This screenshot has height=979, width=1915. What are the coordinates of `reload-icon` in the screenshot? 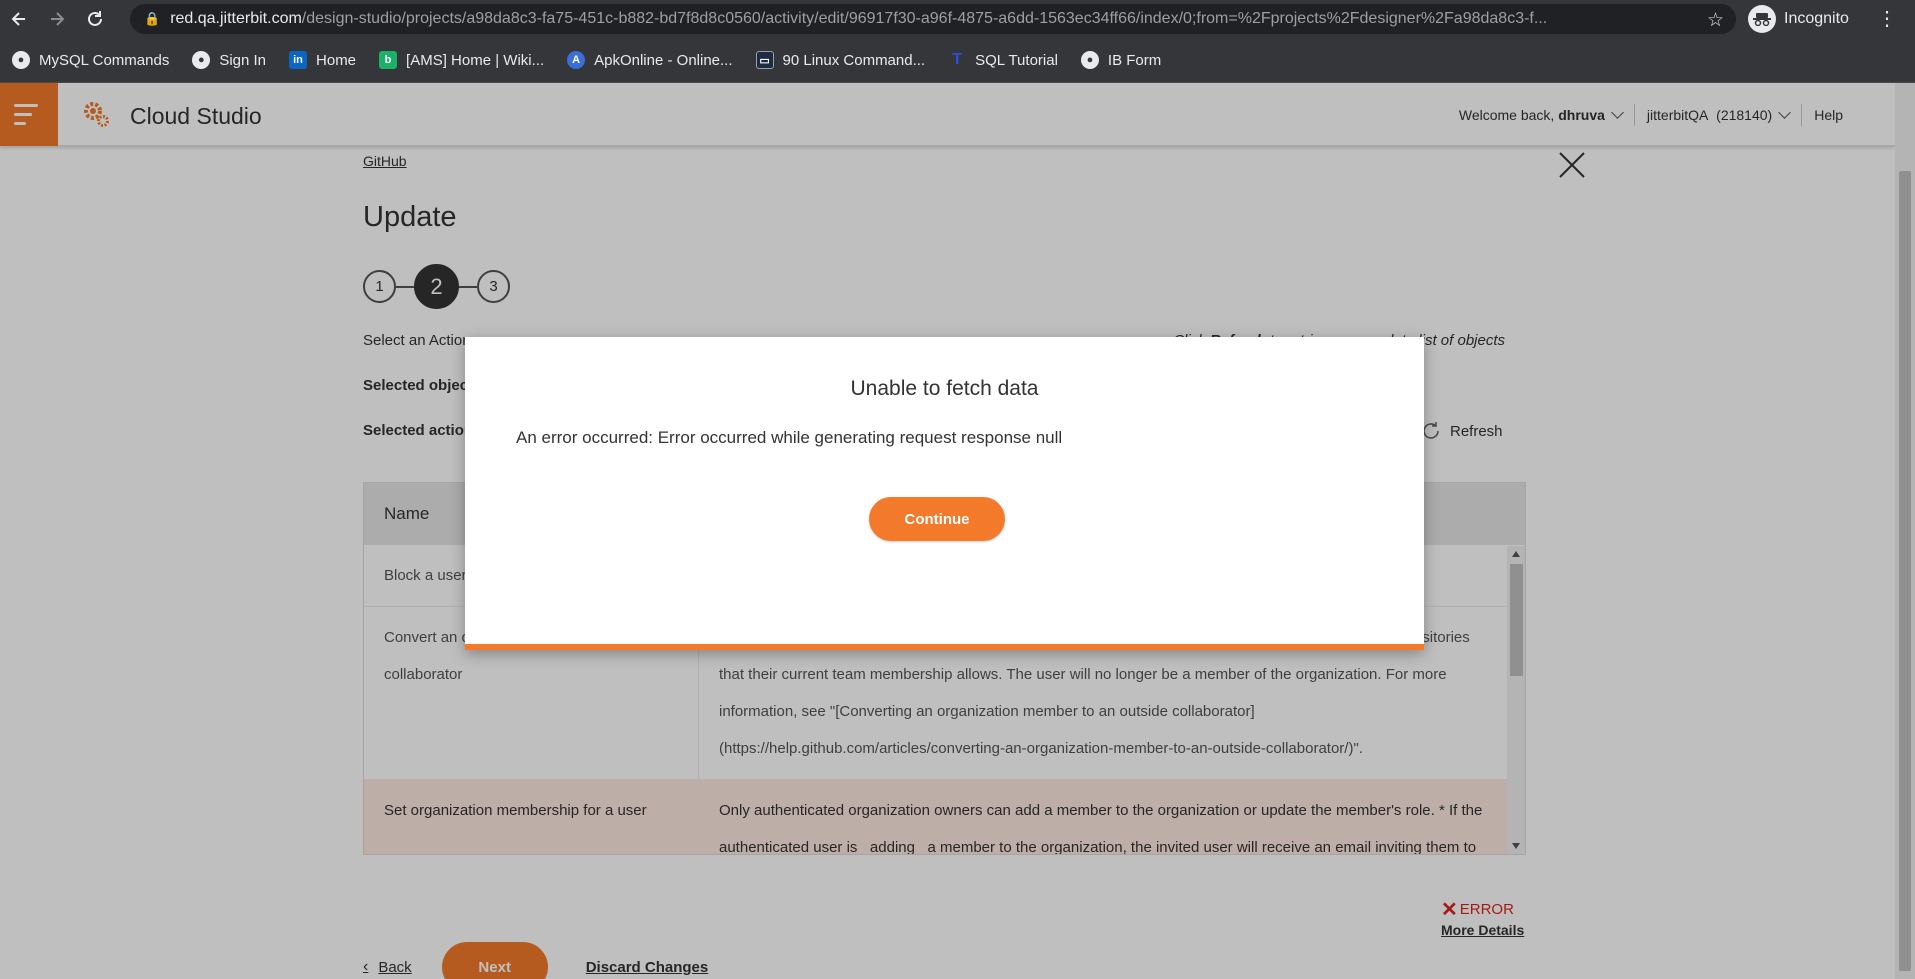 It's located at (95, 19).